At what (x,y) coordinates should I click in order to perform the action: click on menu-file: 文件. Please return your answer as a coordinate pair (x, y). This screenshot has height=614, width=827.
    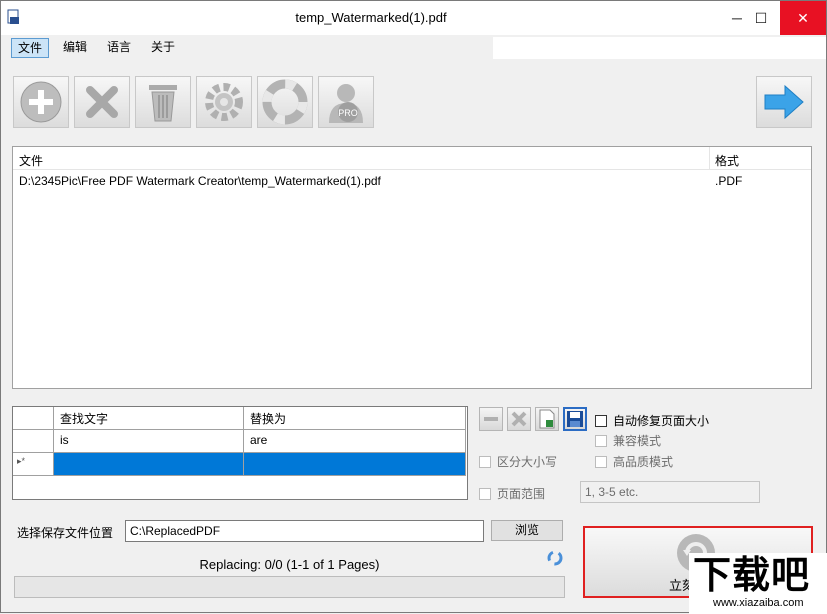
    Looking at the image, I should click on (30, 48).